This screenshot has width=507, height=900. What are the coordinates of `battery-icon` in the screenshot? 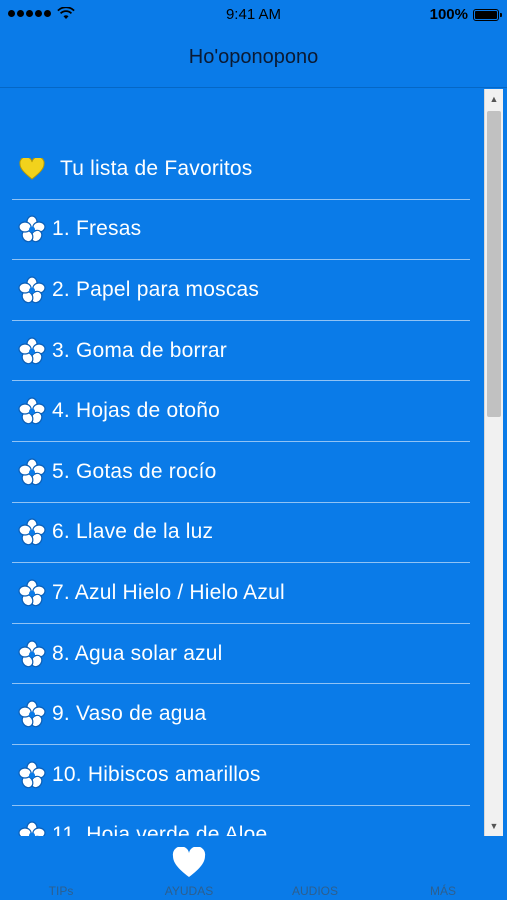 It's located at (487, 14).